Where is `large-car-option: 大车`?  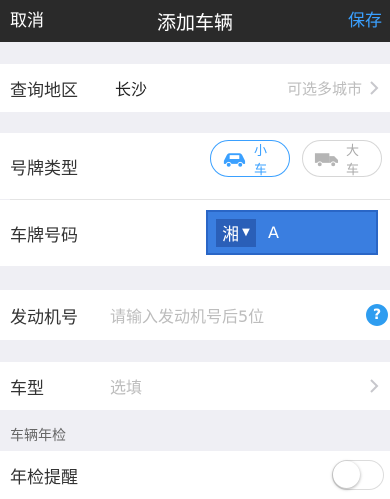 large-car-option: 大车 is located at coordinates (342, 159).